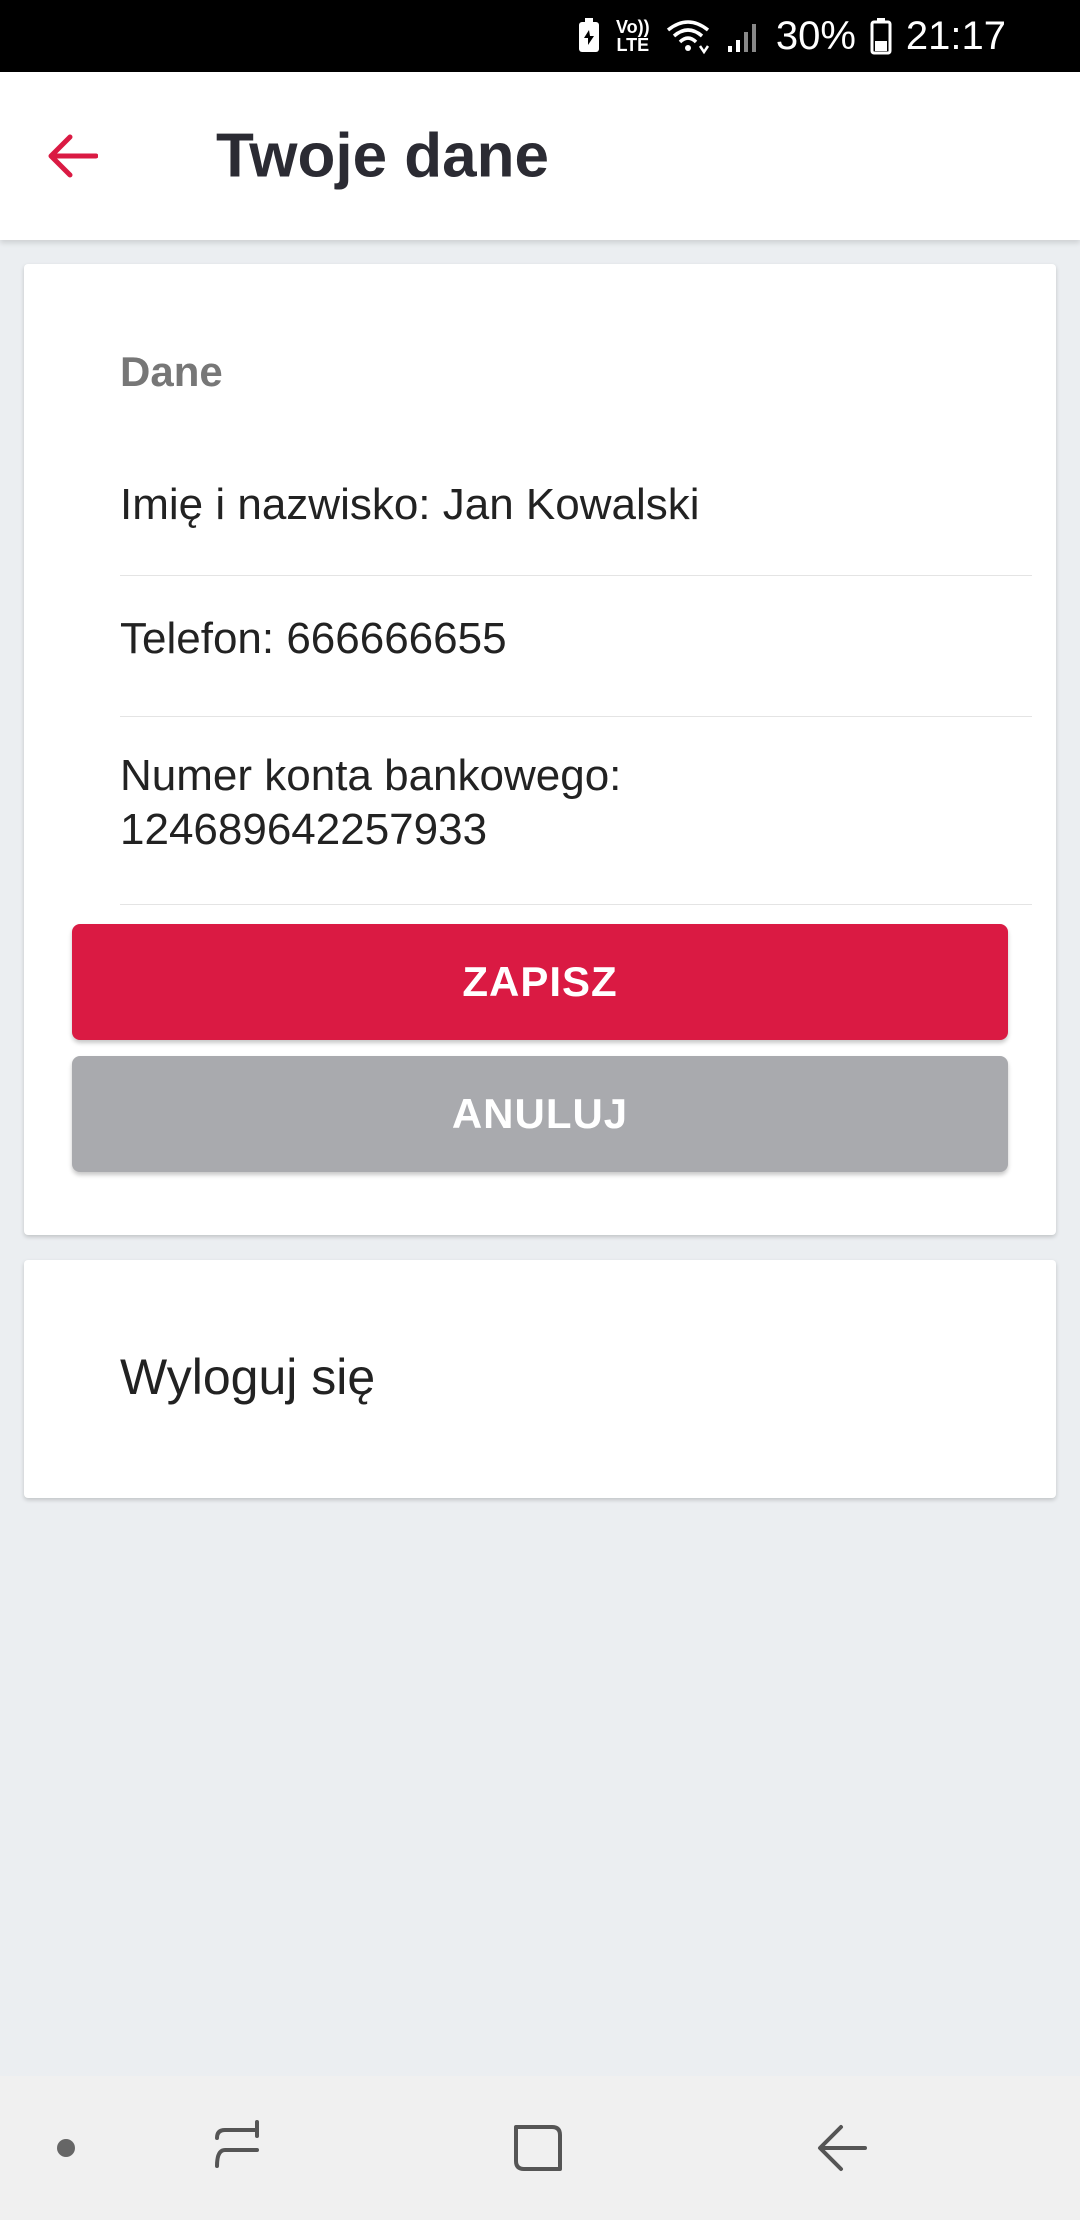  What do you see at coordinates (633, 27) in the screenshot?
I see `volte-label: Vo))` at bounding box center [633, 27].